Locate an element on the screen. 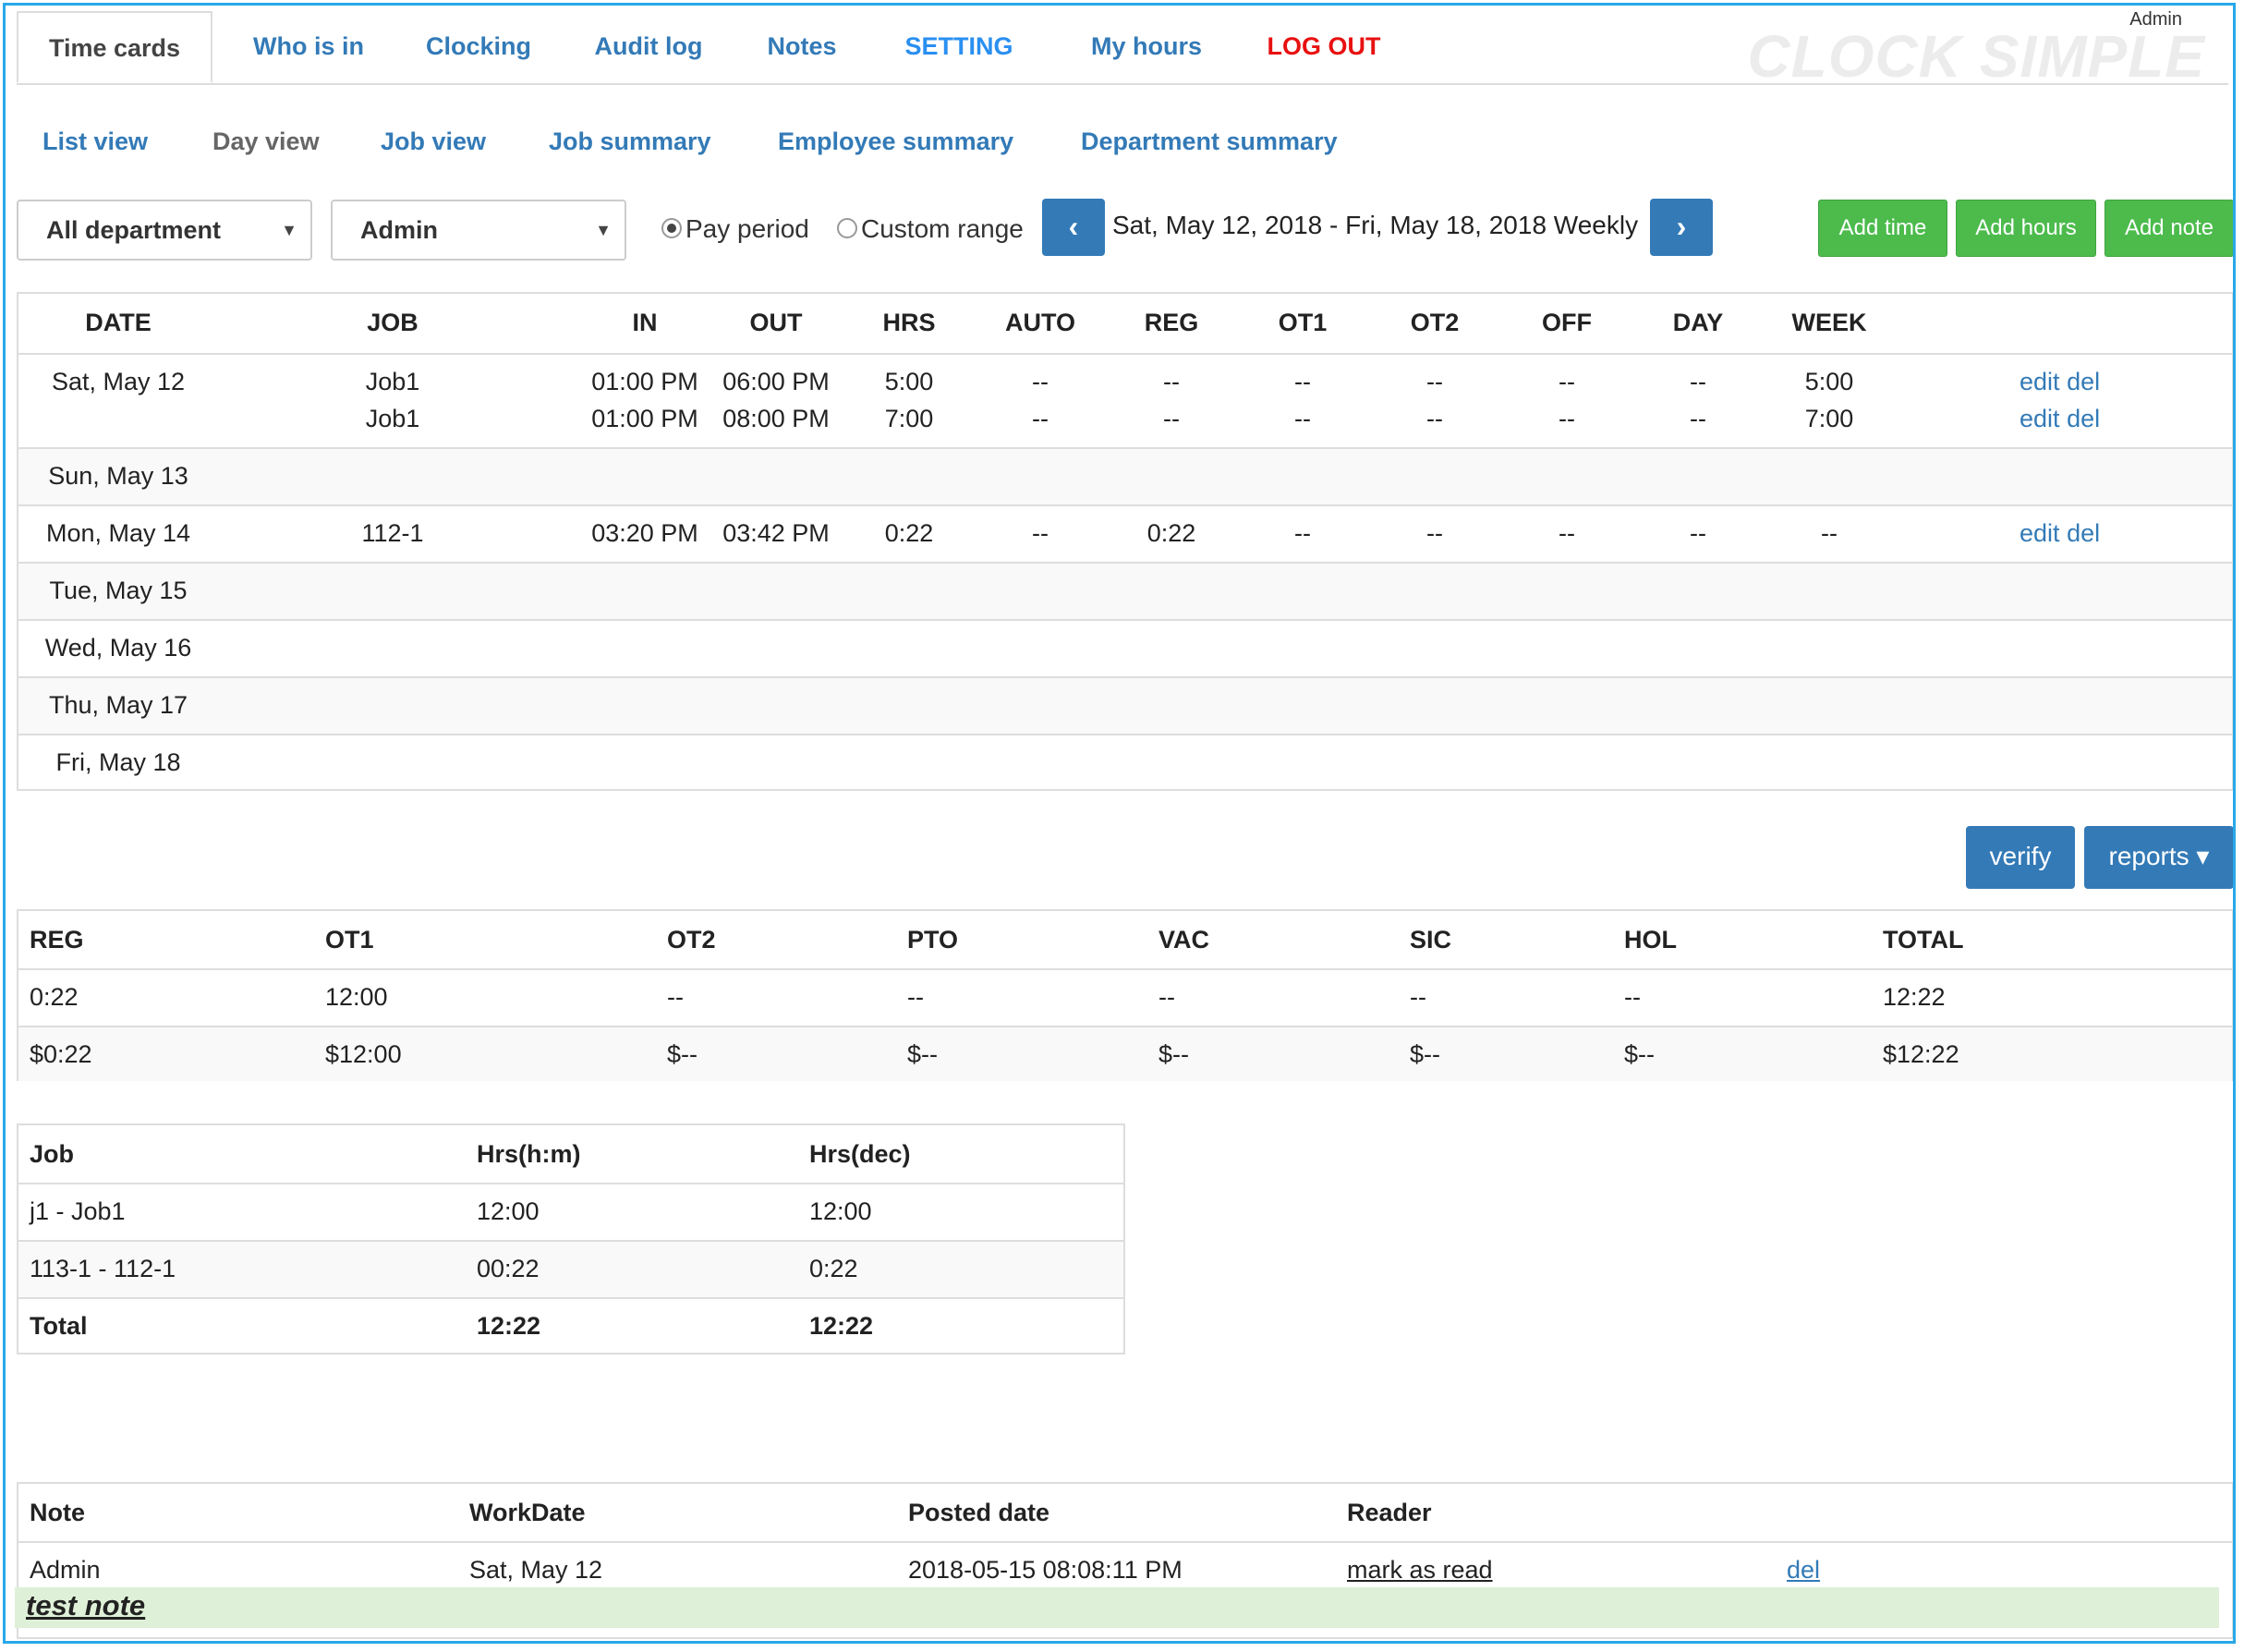  mark-as-read-link: mark as read is located at coordinates (1420, 1570).